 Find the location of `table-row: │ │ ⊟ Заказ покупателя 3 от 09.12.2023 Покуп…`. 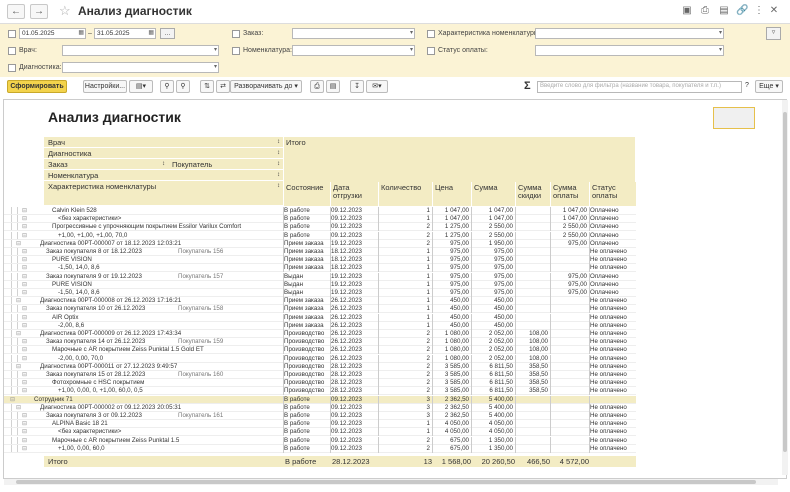

table-row: │ │ ⊟ Заказ покупателя 3 от 09.12.2023 Покуп… is located at coordinates (320, 416).